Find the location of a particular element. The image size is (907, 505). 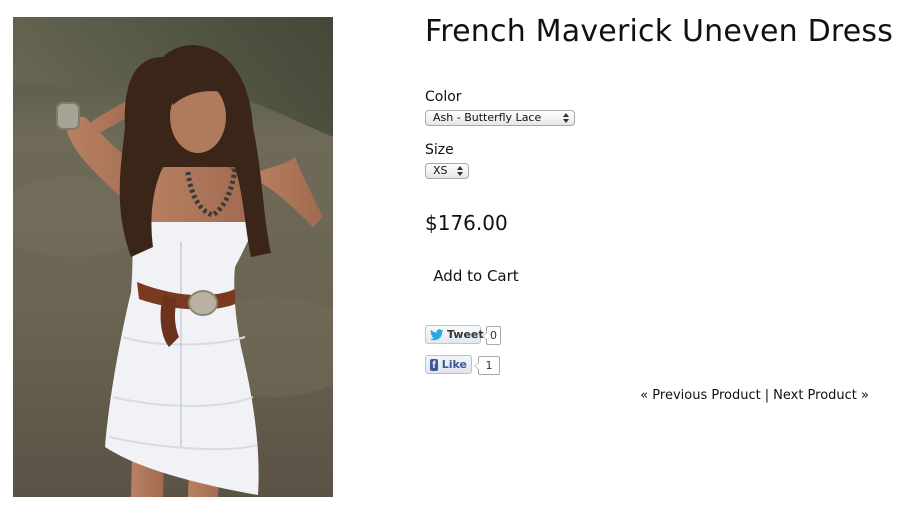

product-pagination: « Previous Product | Next Product » is located at coordinates (754, 395).